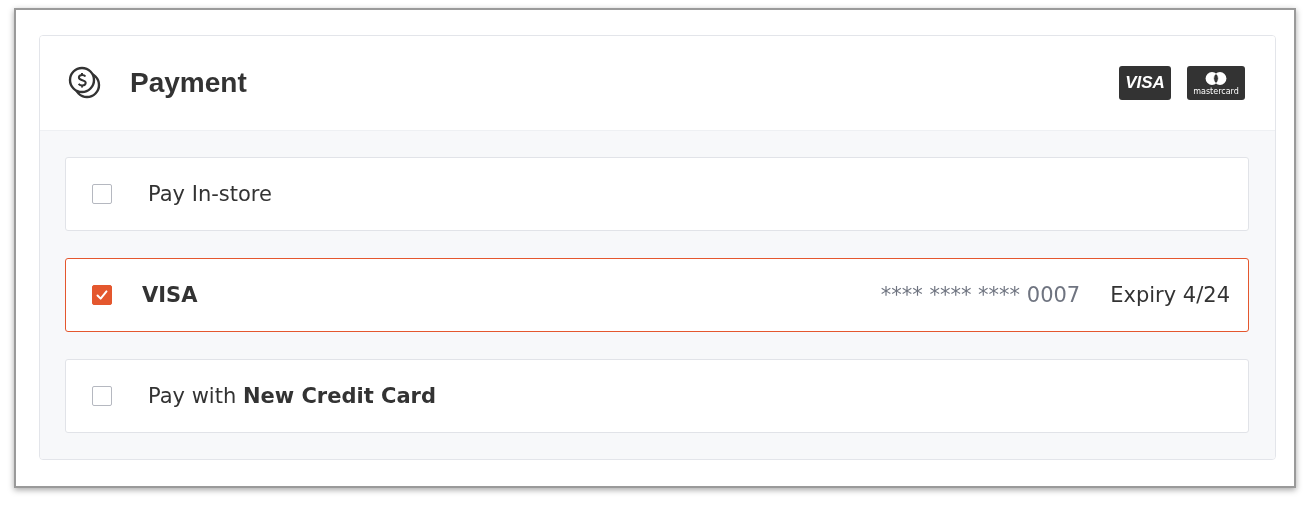 The height and width of the screenshot is (512, 1310). I want to click on card-expiry: Expiry 4/24, so click(1170, 295).